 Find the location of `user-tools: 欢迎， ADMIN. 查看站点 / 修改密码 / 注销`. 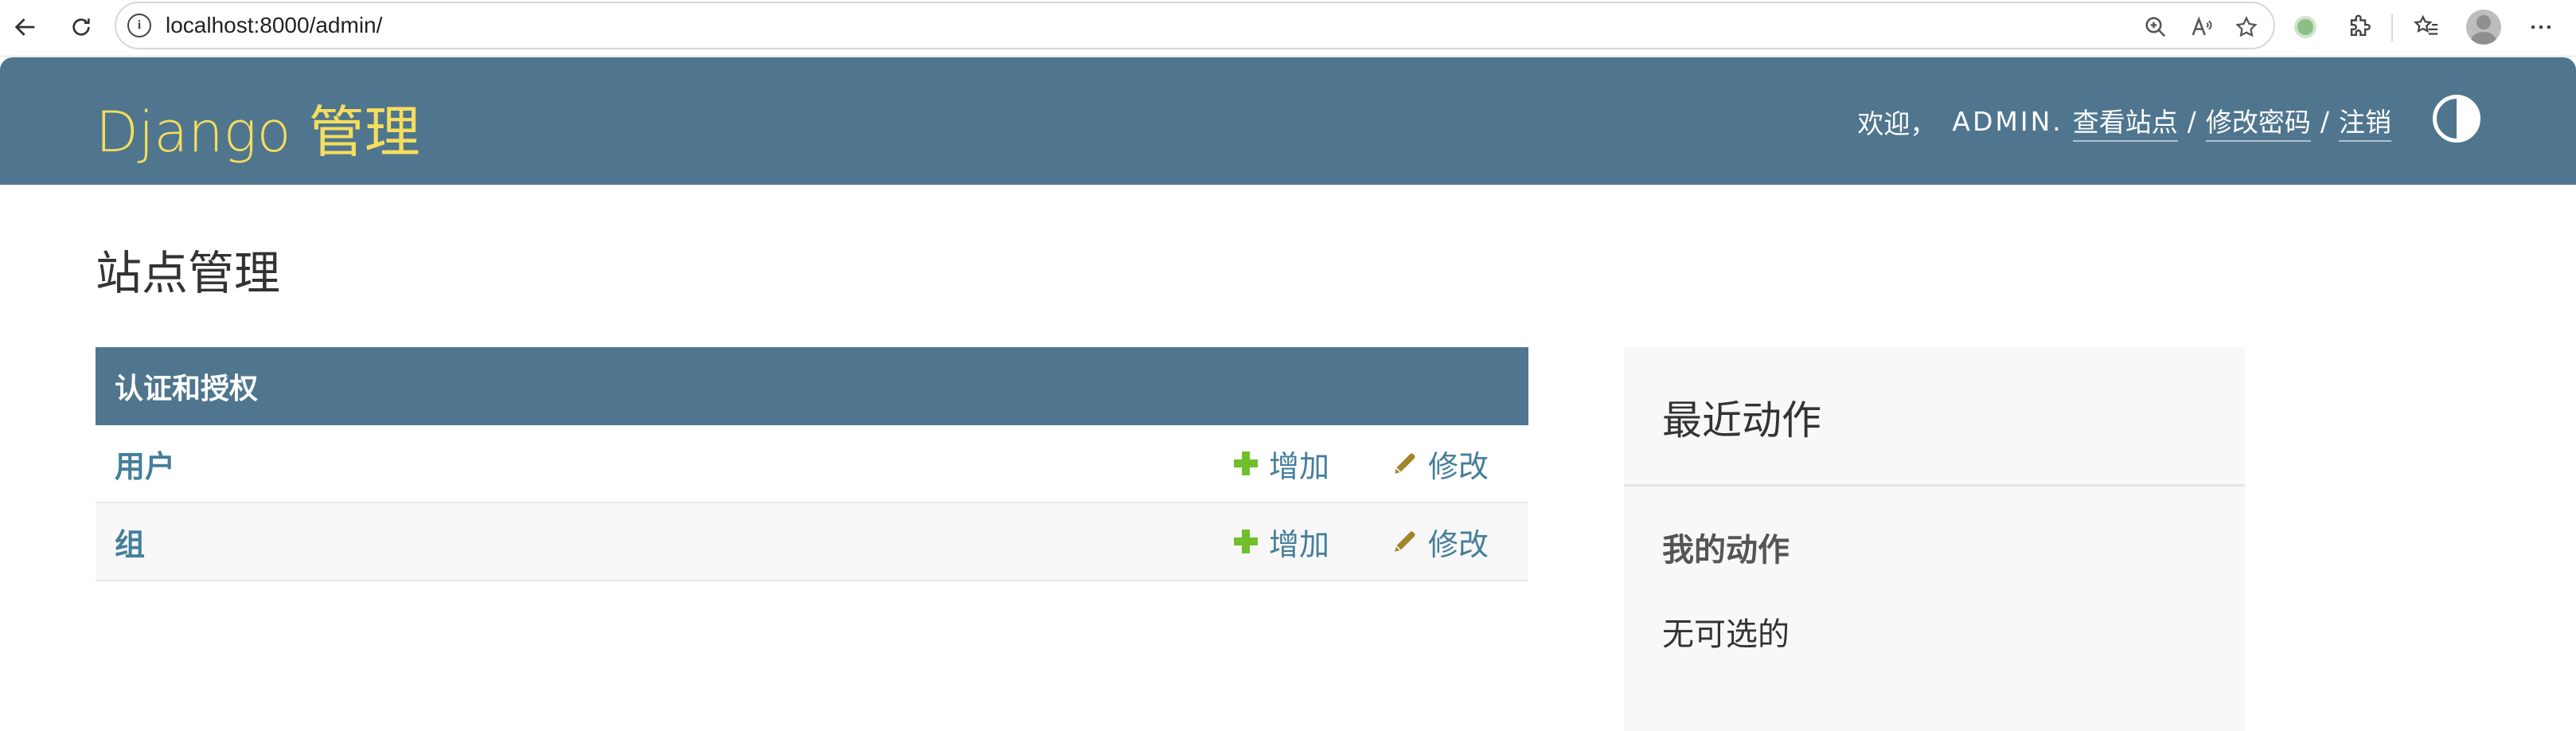

user-tools: 欢迎， ADMIN. 查看站点 / 修改密码 / 注销 is located at coordinates (2124, 121).